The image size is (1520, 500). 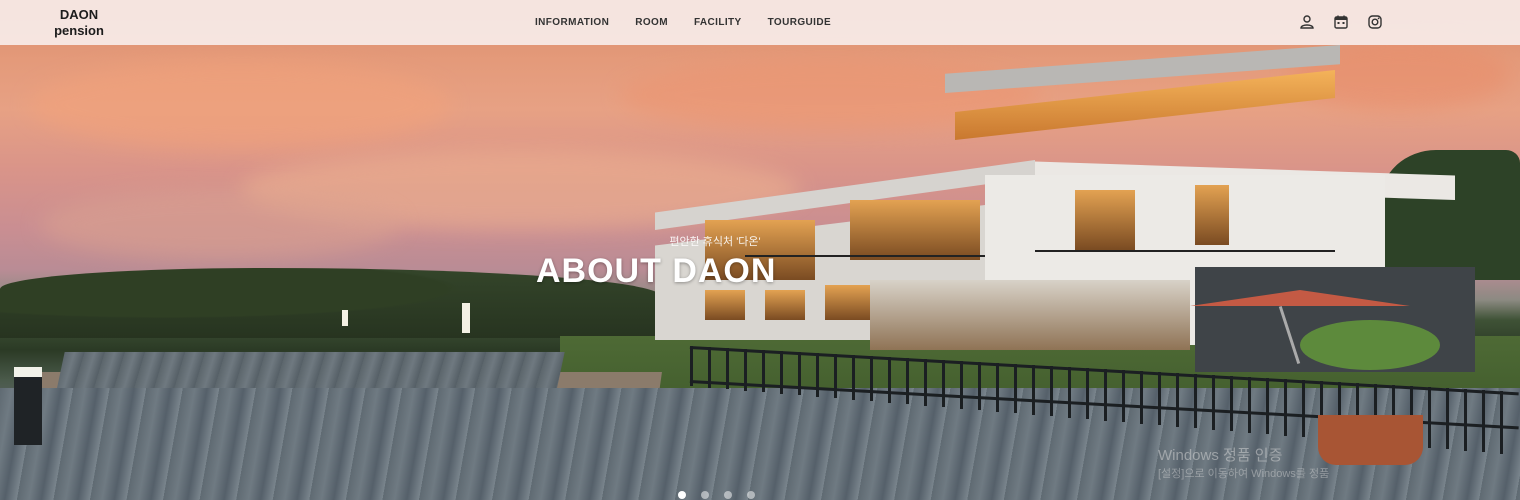 I want to click on windows-activation-watermark-detail: [설정]으로 이동하여 Windows를 정품, so click(x=1244, y=474).